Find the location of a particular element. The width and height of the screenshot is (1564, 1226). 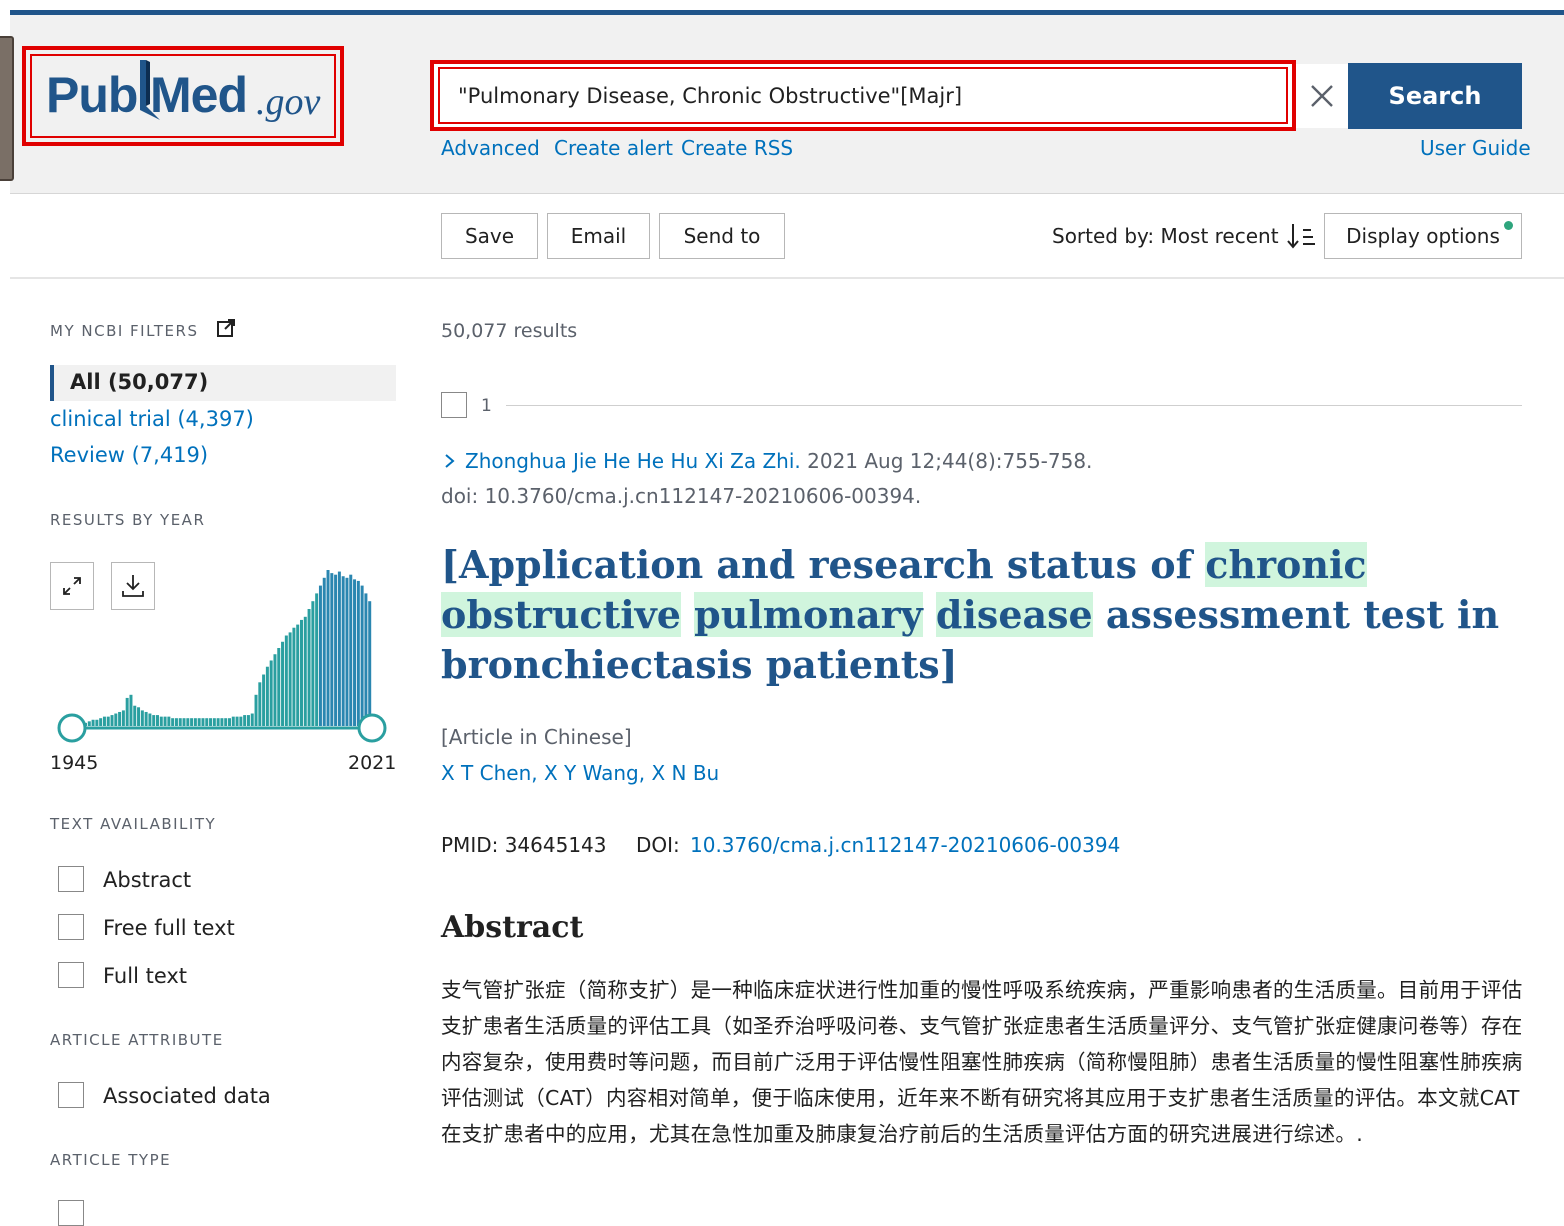

external-link-icon is located at coordinates (226, 328).